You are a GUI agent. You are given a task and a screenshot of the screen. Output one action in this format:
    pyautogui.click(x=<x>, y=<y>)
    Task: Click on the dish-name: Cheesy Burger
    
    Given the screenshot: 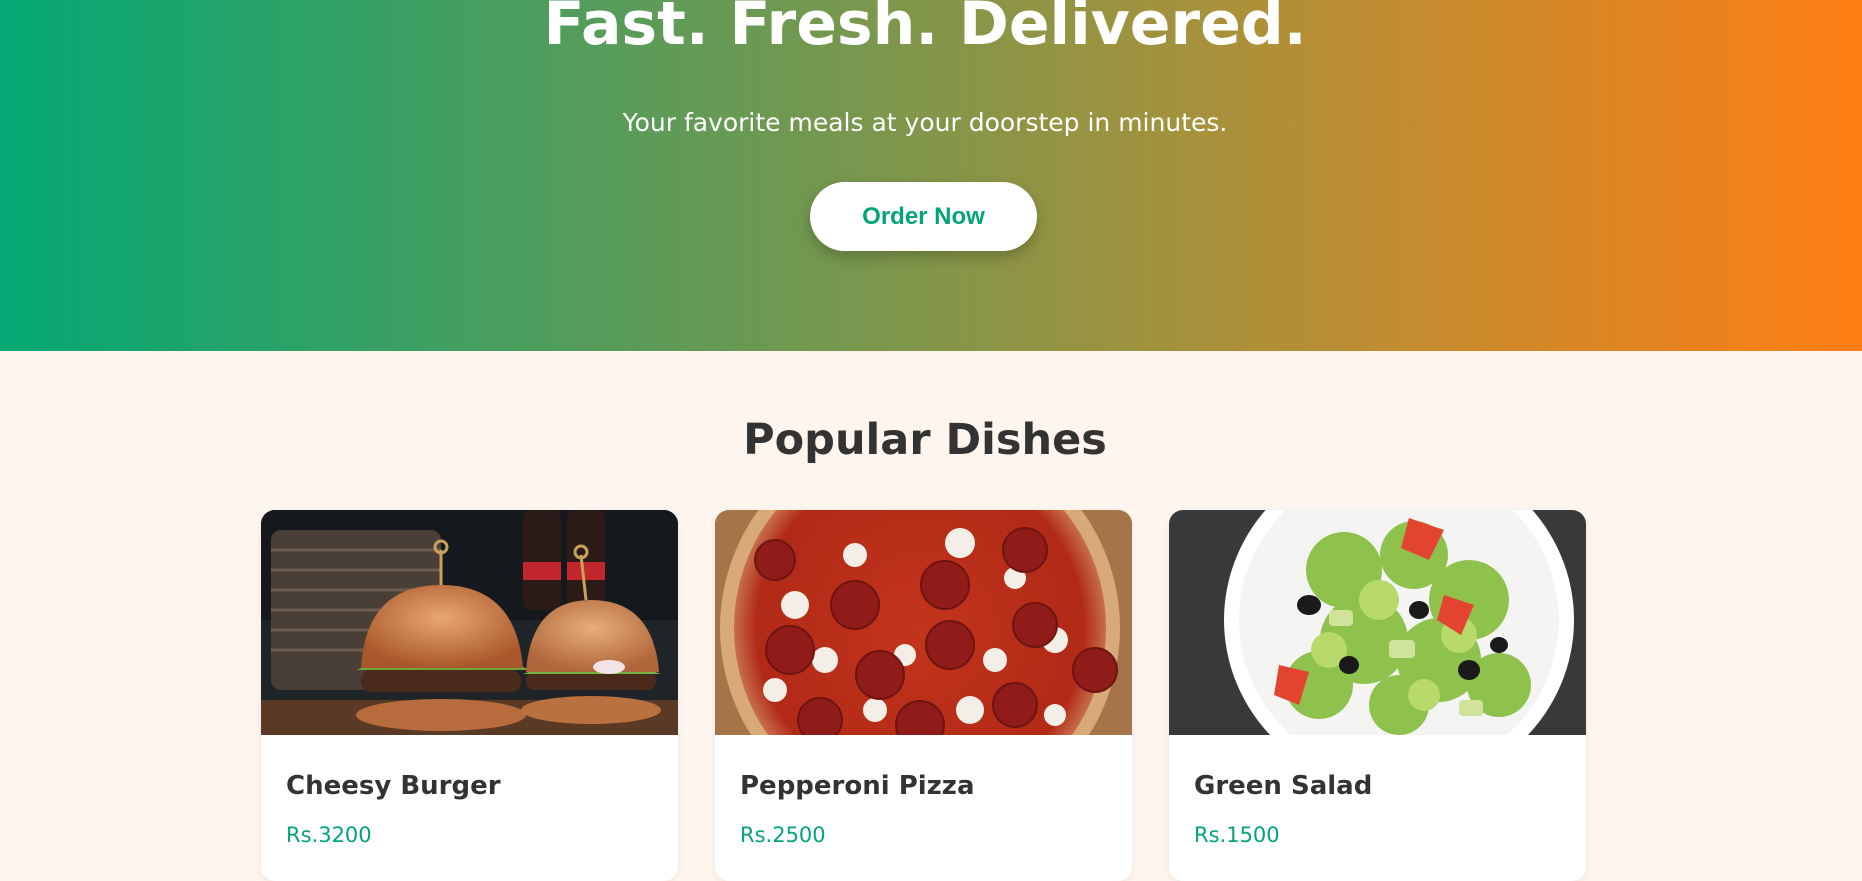 What is the action you would take?
    pyautogui.click(x=393, y=786)
    